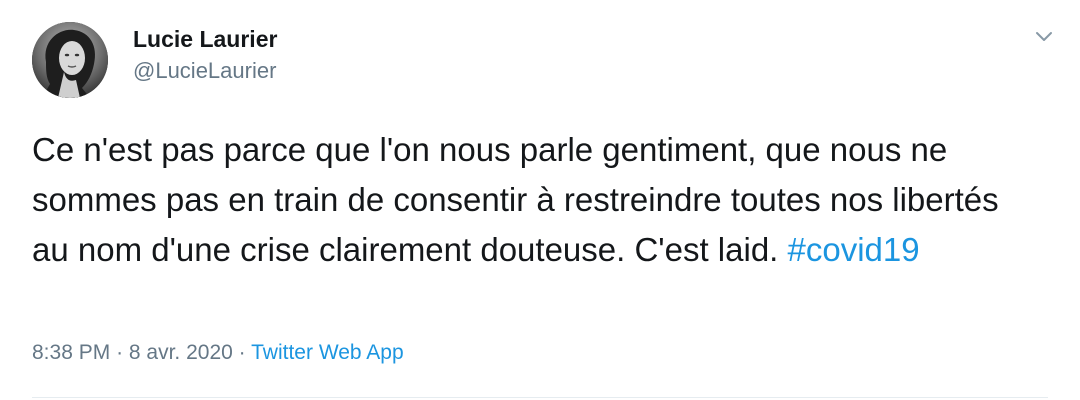  I want to click on chevron-down-icon, so click(1044, 36).